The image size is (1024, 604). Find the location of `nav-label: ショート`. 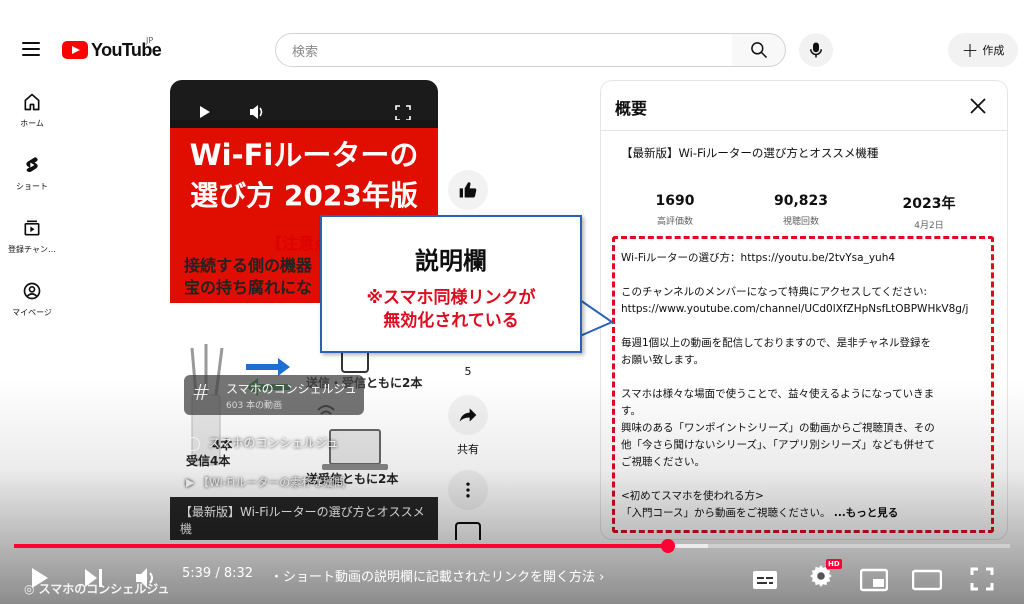

nav-label: ショート is located at coordinates (32, 186).